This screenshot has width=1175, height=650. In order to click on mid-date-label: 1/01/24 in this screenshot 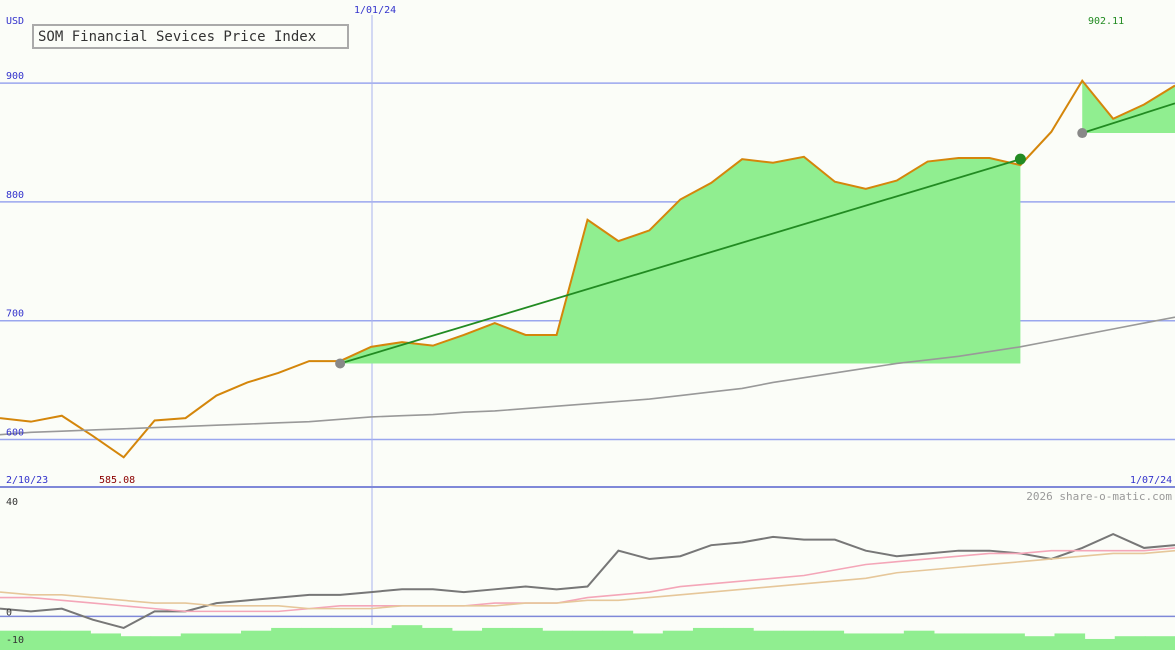, I will do `click(375, 10)`.